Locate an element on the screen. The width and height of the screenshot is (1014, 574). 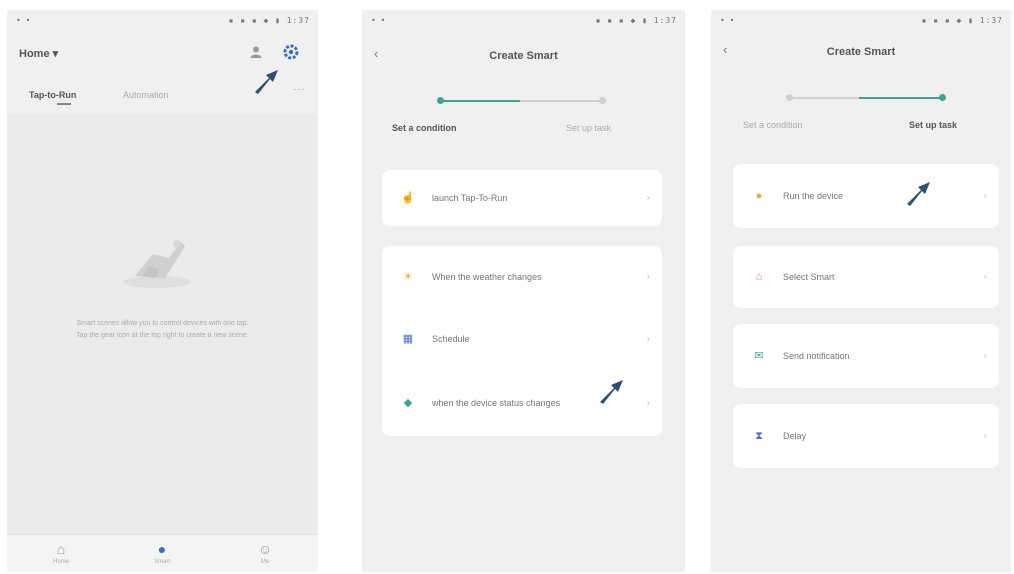
device-icon: ◆ is located at coordinates (408, 403).